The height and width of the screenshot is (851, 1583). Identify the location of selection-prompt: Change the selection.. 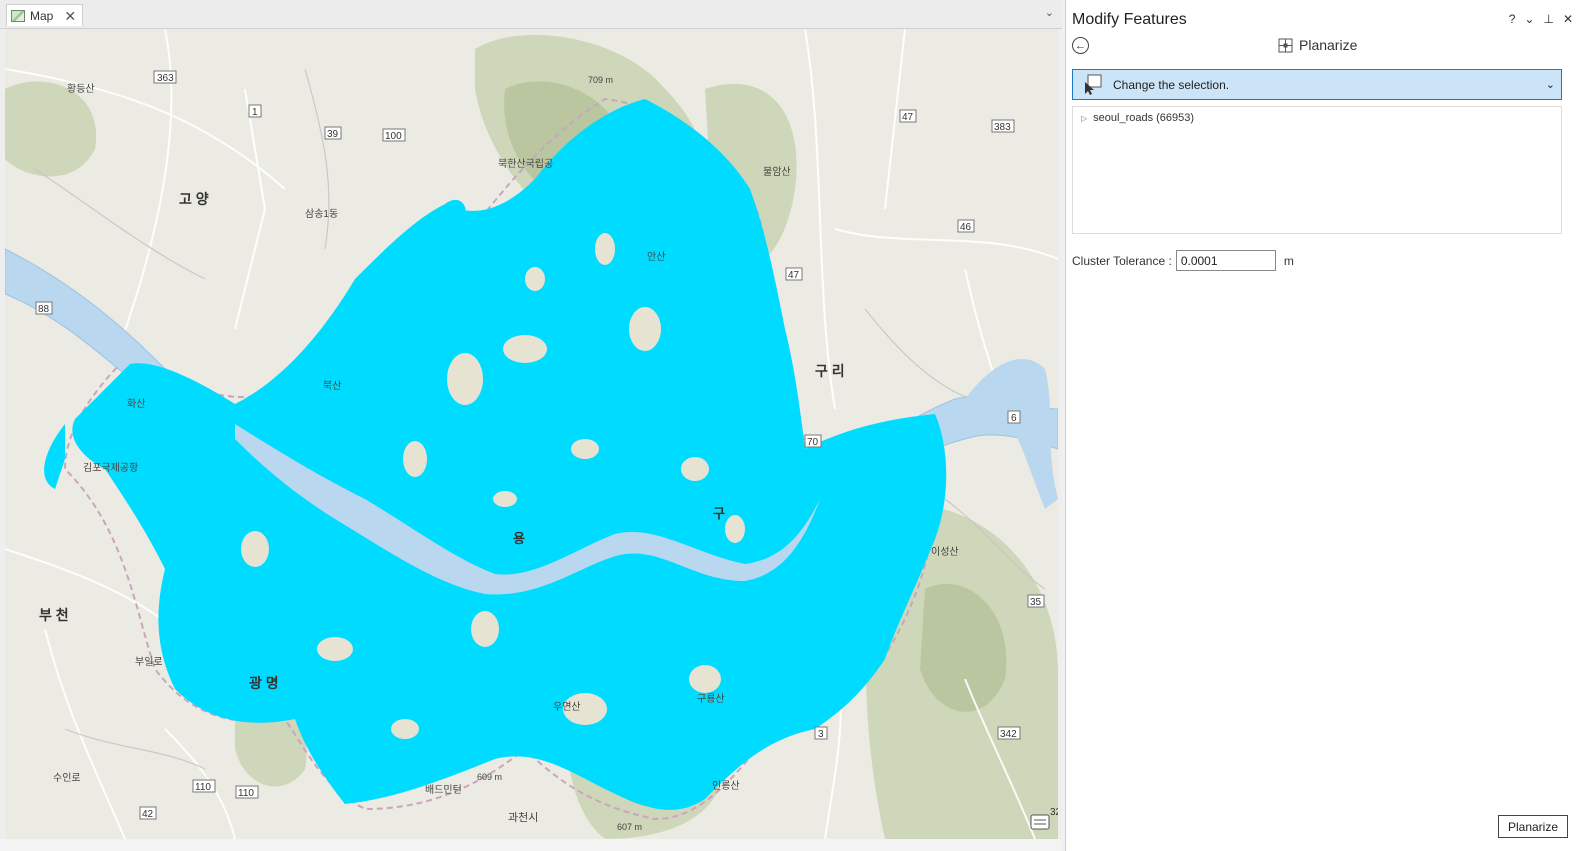
(1171, 84).